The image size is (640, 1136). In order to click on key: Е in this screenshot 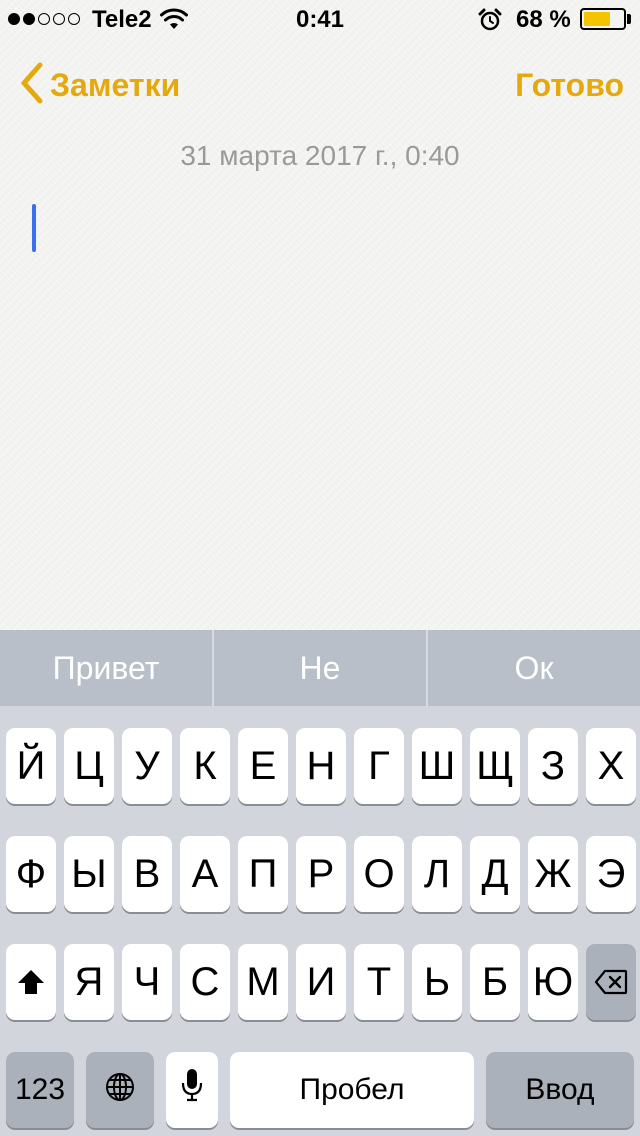, I will do `click(263, 766)`.